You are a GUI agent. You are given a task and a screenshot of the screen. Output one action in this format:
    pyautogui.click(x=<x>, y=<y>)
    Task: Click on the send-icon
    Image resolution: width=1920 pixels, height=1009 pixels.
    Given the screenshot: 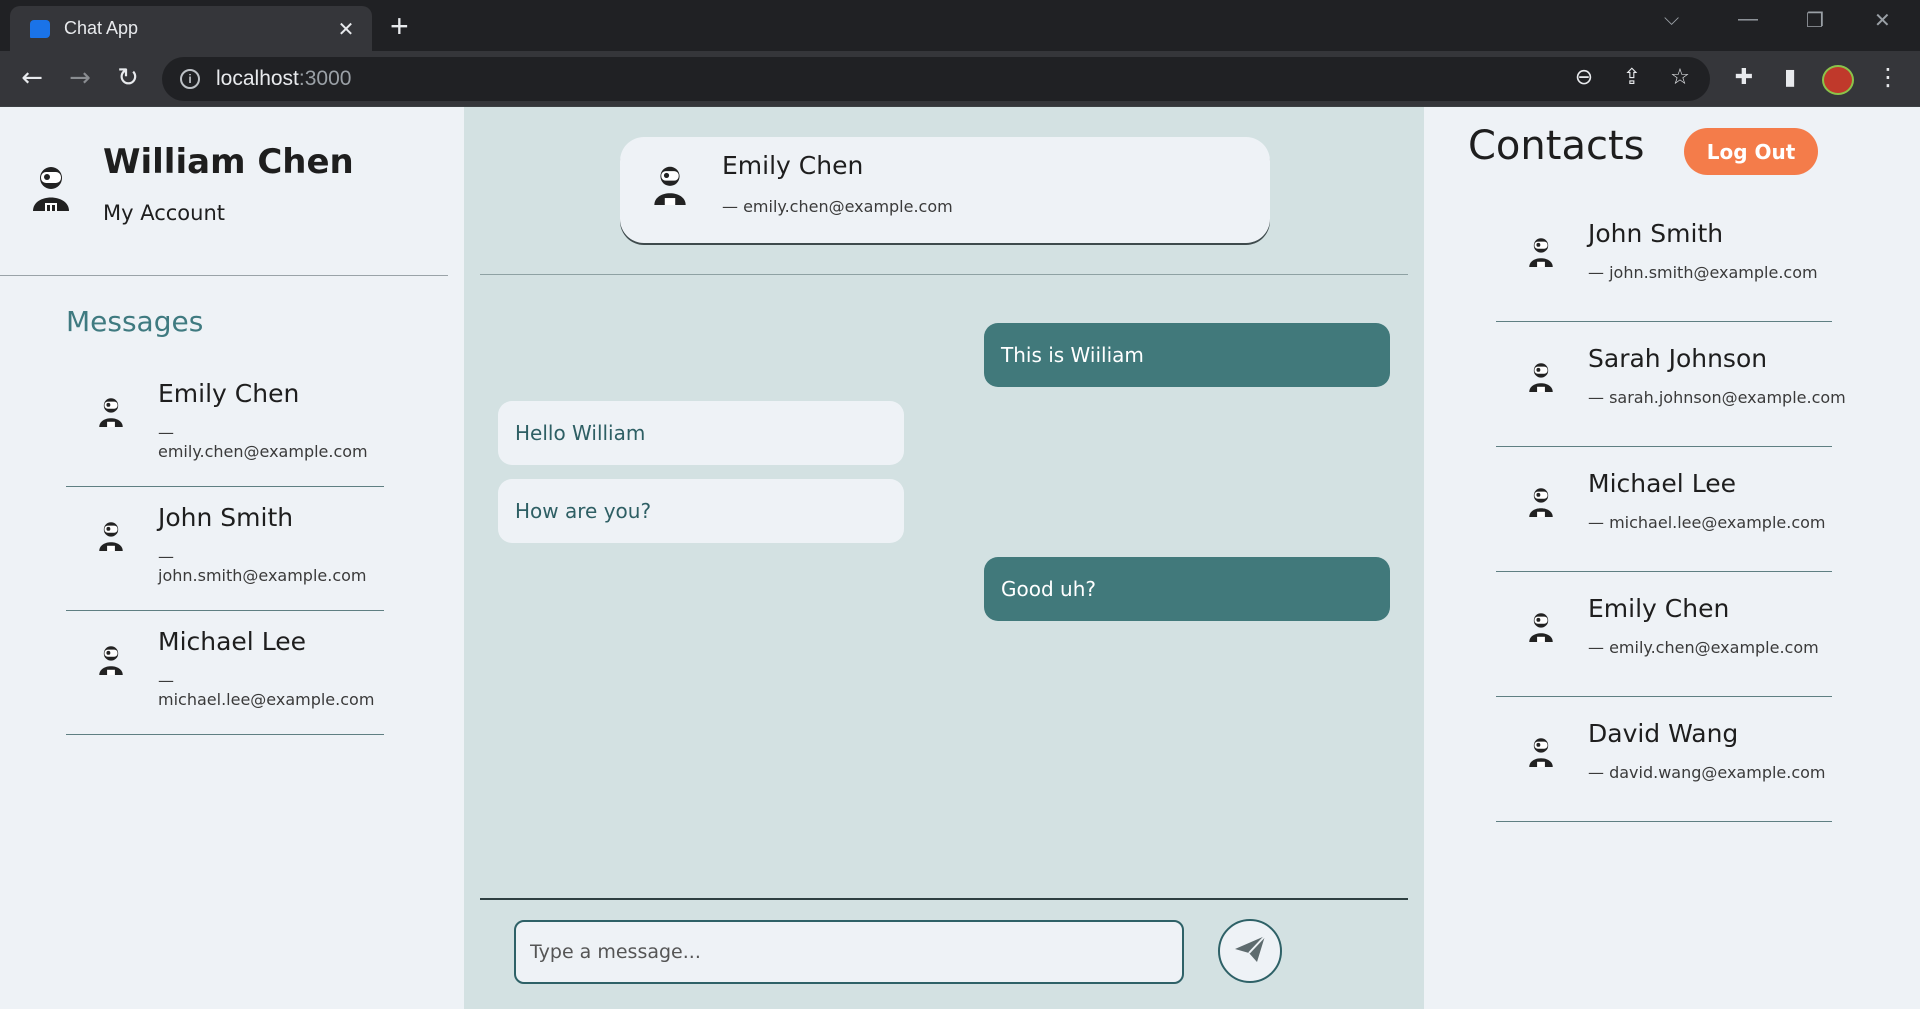 What is the action you would take?
    pyautogui.click(x=1250, y=951)
    